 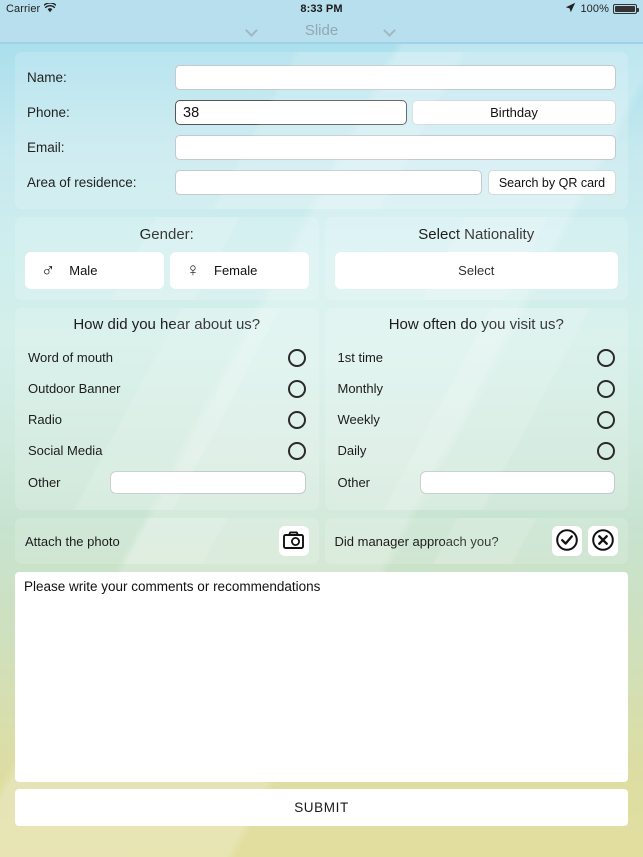 I want to click on battery-percent-label: 100%, so click(x=594, y=9).